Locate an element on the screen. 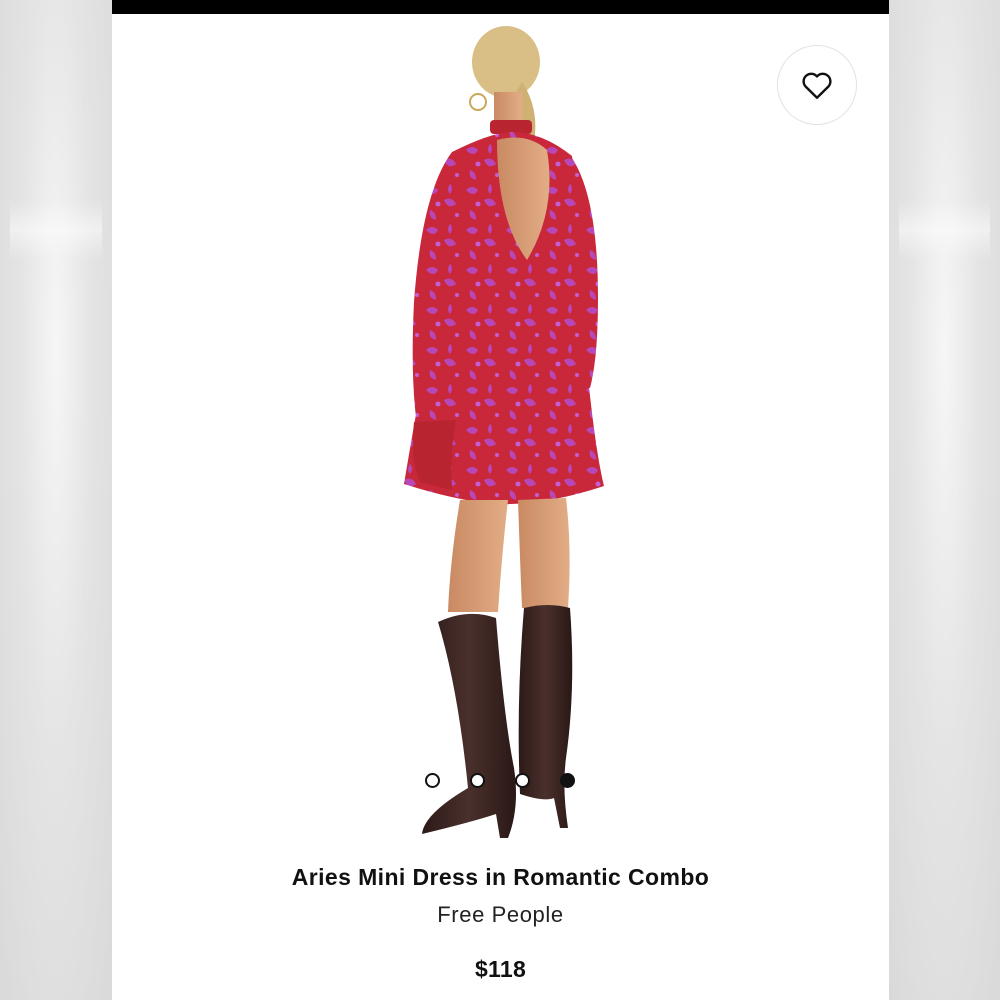  carousel-dots is located at coordinates (500, 781).